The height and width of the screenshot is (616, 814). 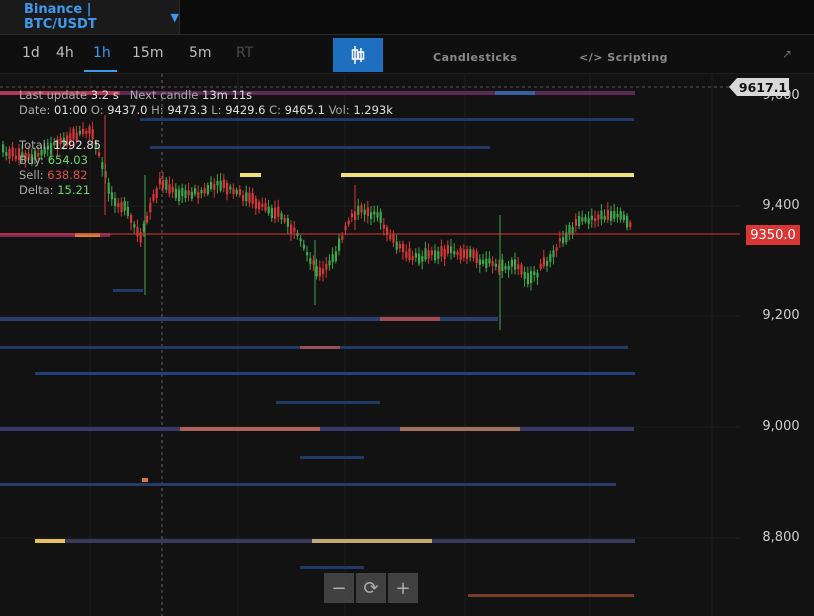 I want to click on market-selector: Binance | BTC/USDT ▼, so click(x=90, y=17).